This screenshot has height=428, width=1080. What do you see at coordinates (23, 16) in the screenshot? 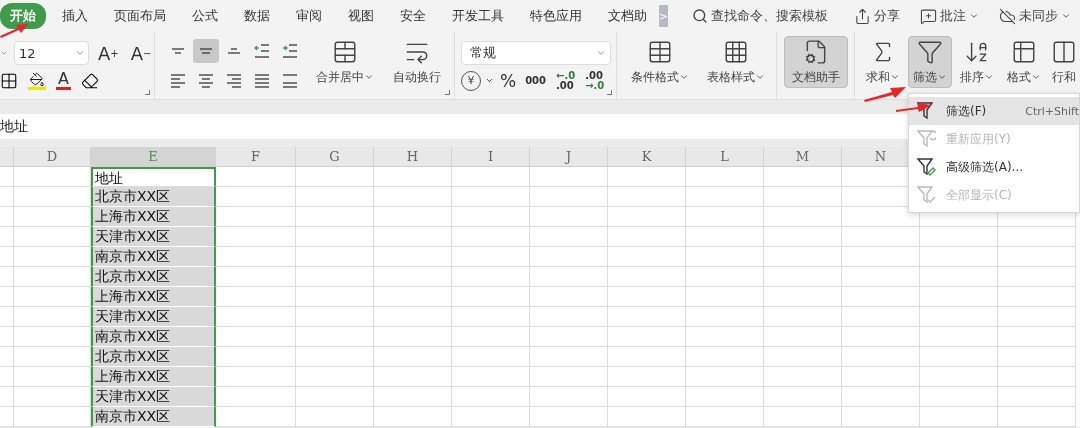
I see `ribbon-tab: 开始` at bounding box center [23, 16].